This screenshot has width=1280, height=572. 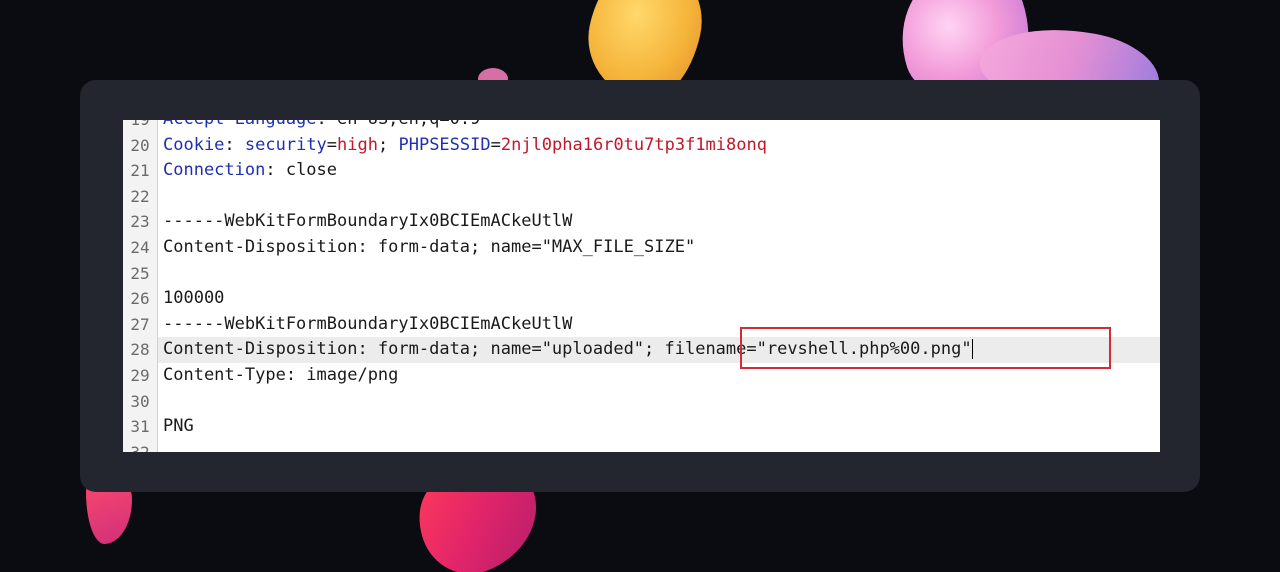 I want to click on line-number: 30, so click(x=140, y=401).